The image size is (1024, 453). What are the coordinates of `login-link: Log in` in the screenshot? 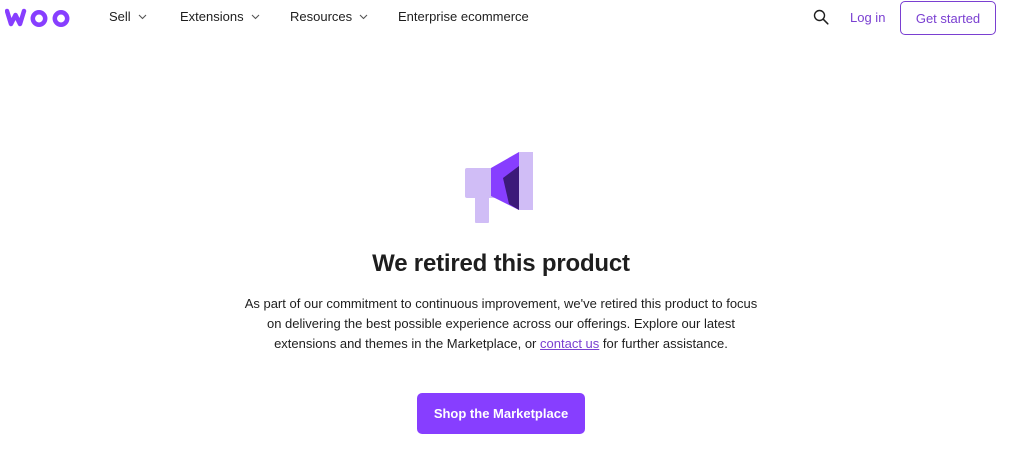 It's located at (867, 17).